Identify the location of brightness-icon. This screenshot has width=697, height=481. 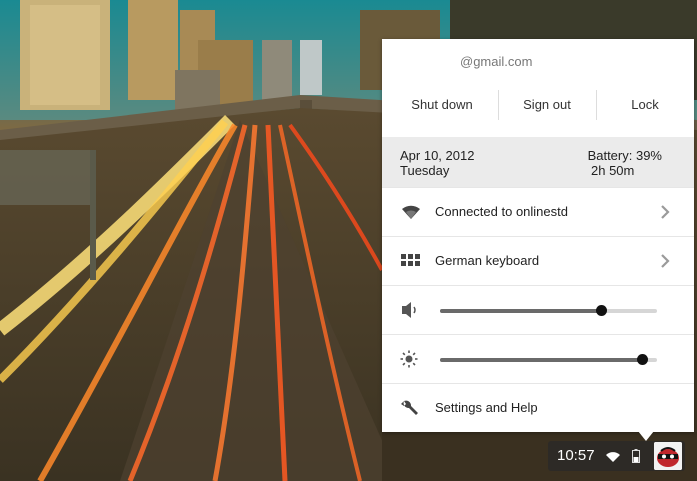
(411, 359).